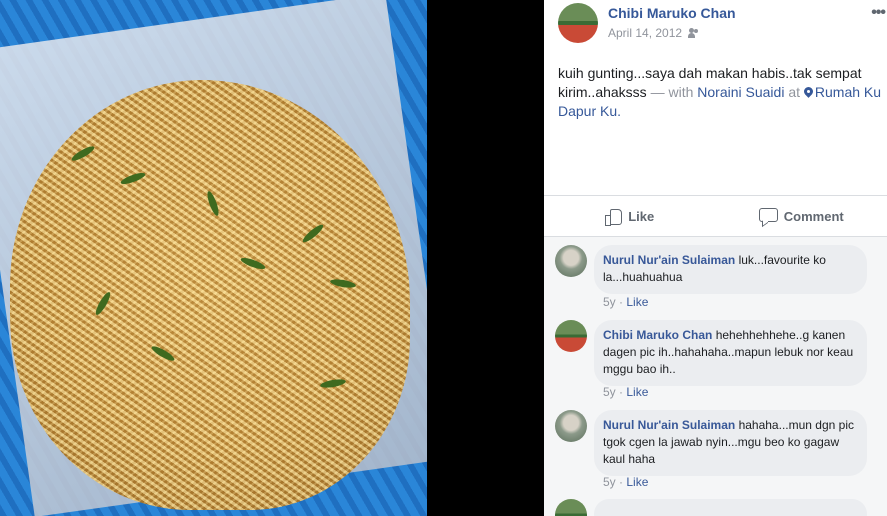 This screenshot has width=887, height=516. Describe the element at coordinates (878, 13) in the screenshot. I see `more-options-icon: •••` at that location.